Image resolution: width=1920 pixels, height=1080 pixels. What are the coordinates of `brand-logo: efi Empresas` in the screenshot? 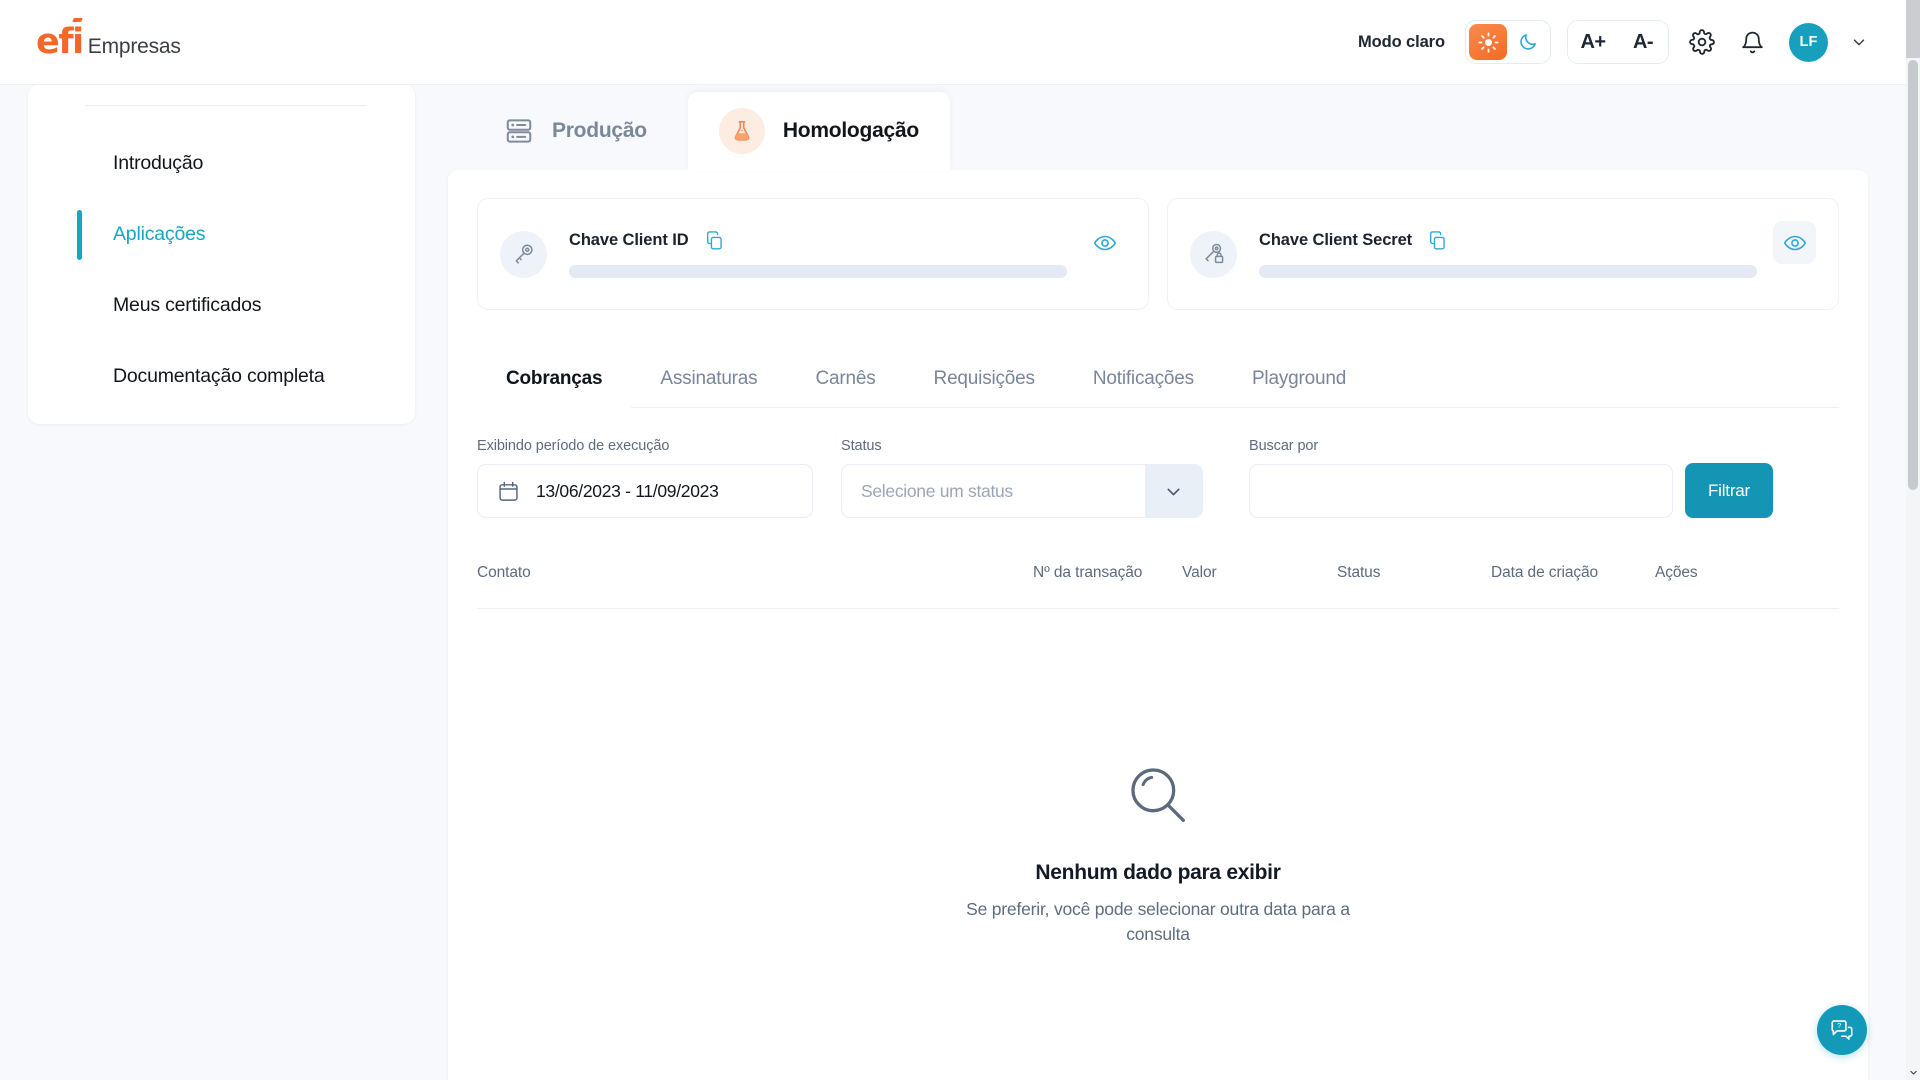 It's located at (108, 42).